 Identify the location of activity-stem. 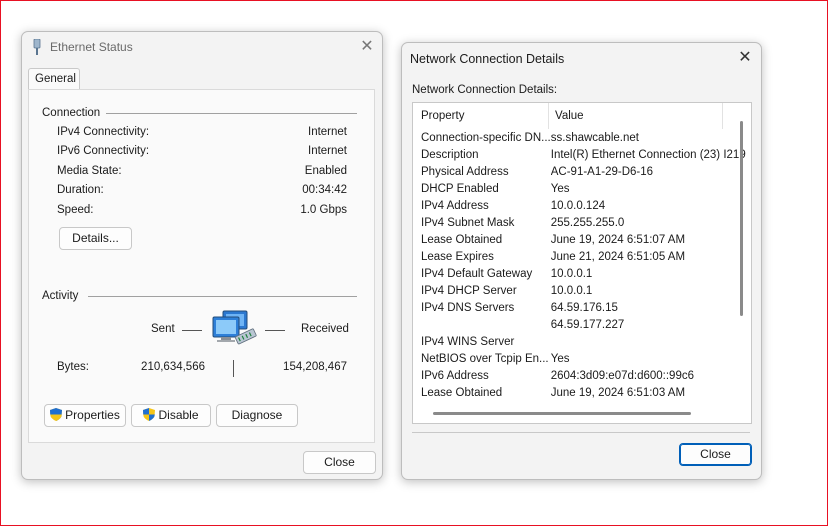
(233, 368).